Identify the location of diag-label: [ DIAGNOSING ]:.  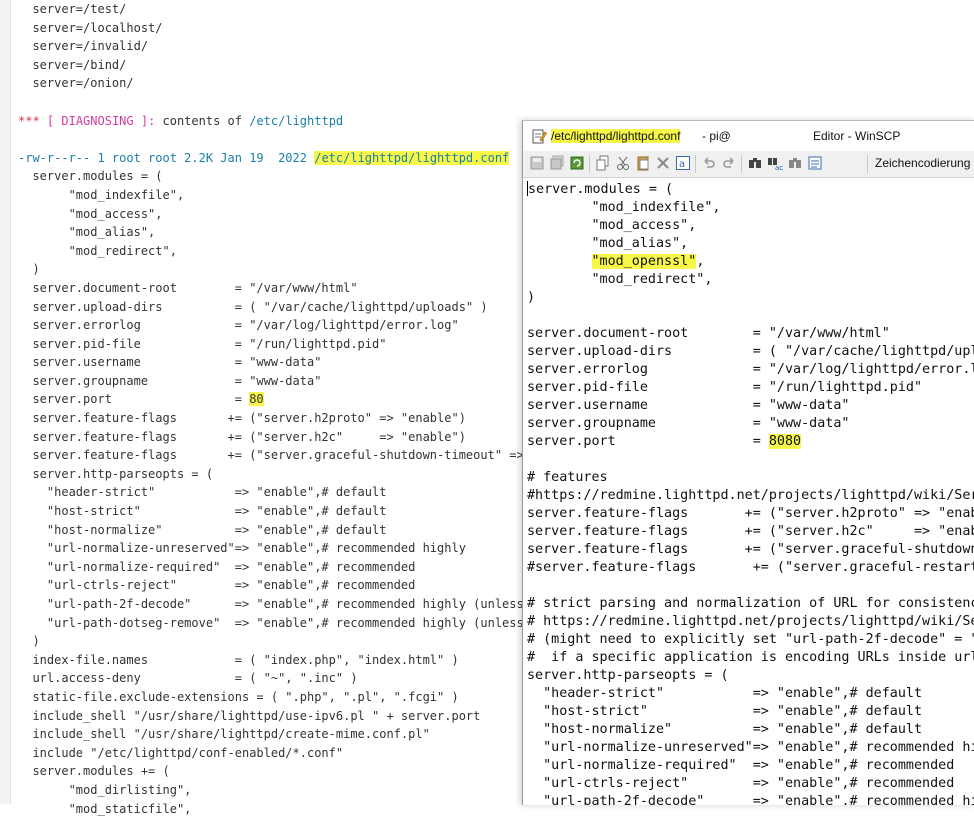
(101, 120).